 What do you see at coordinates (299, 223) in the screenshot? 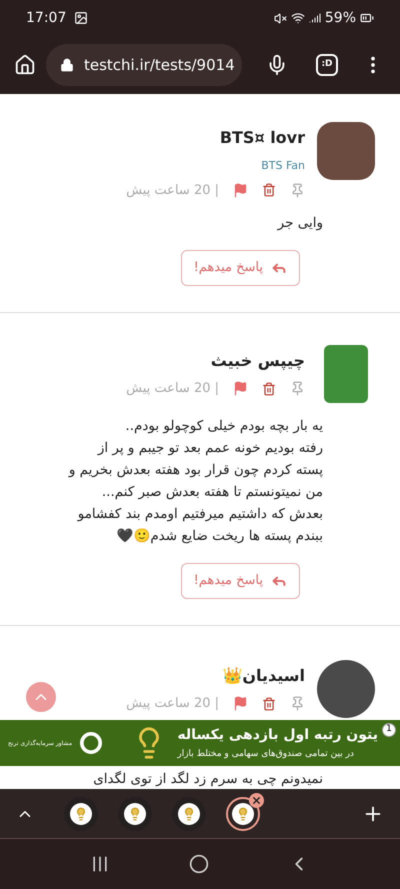
I see `comment-text: وایی جر` at bounding box center [299, 223].